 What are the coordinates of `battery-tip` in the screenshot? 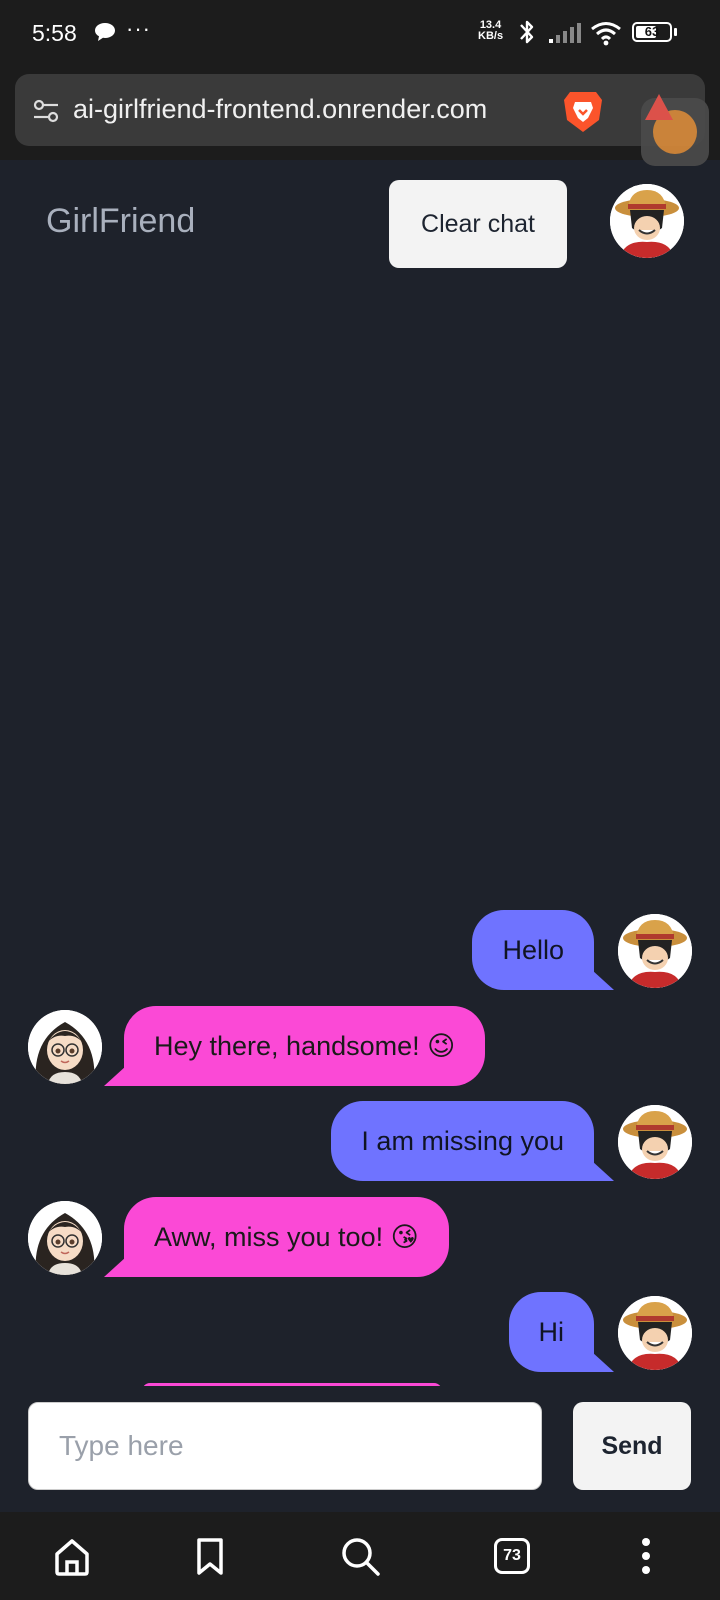 It's located at (675, 32).